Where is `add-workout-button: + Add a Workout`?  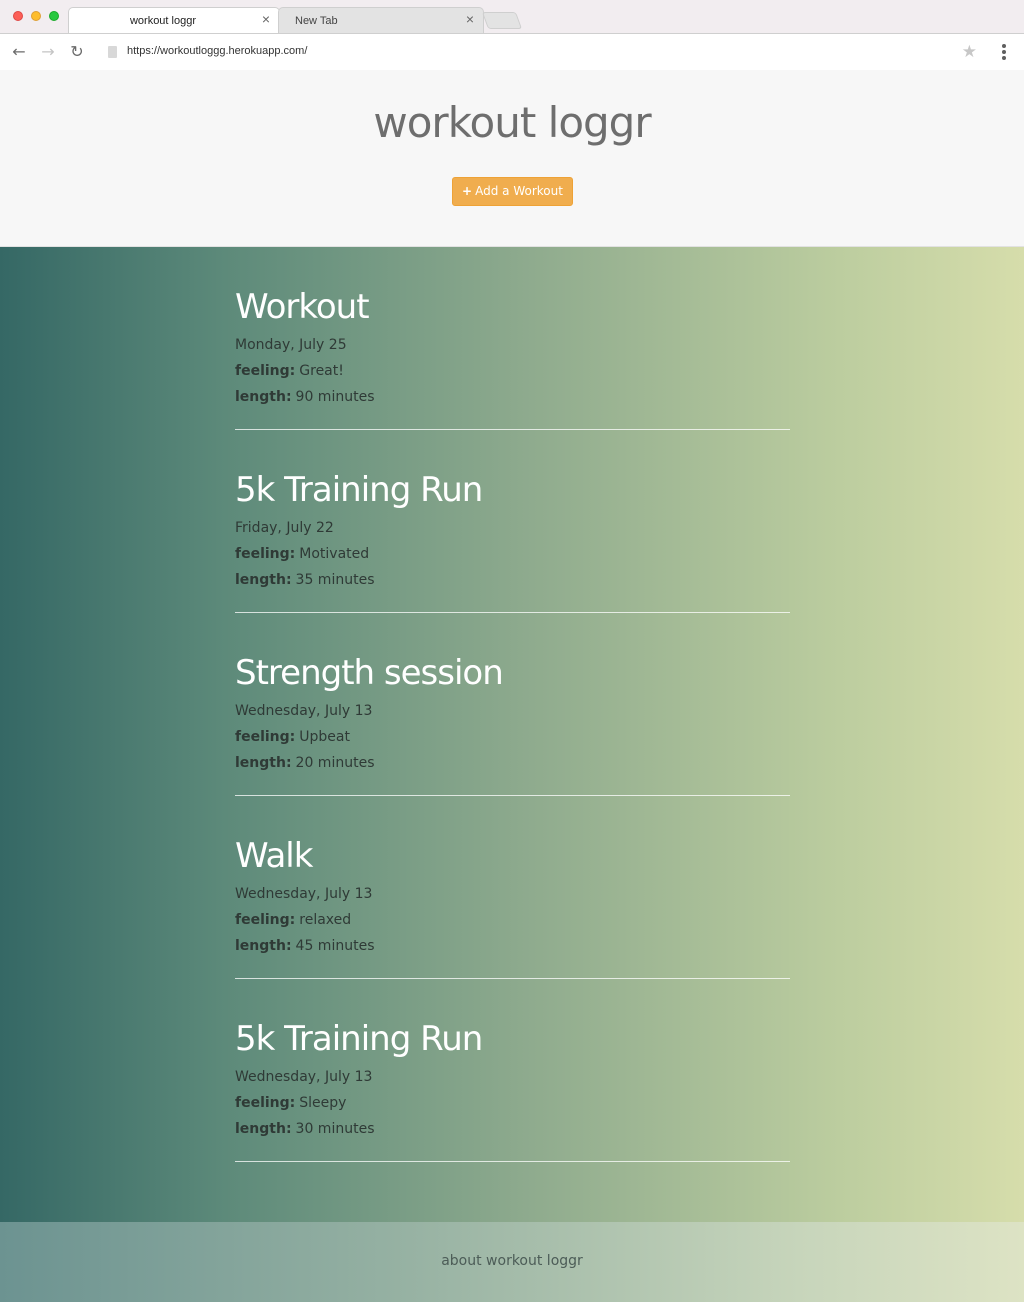 add-workout-button: + Add a Workout is located at coordinates (512, 191).